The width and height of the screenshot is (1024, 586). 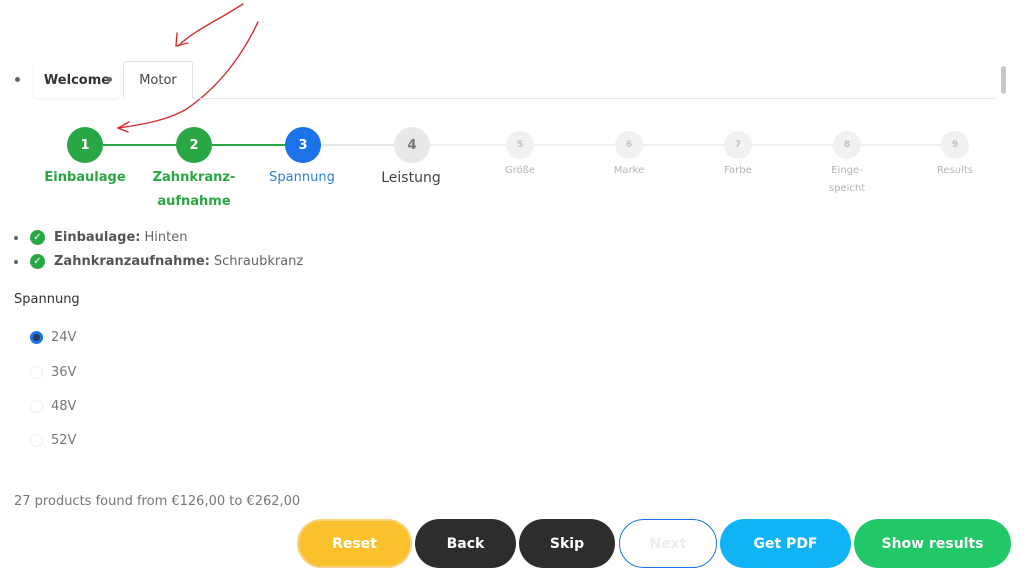 I want to click on step-7-circle: 7, so click(x=738, y=145).